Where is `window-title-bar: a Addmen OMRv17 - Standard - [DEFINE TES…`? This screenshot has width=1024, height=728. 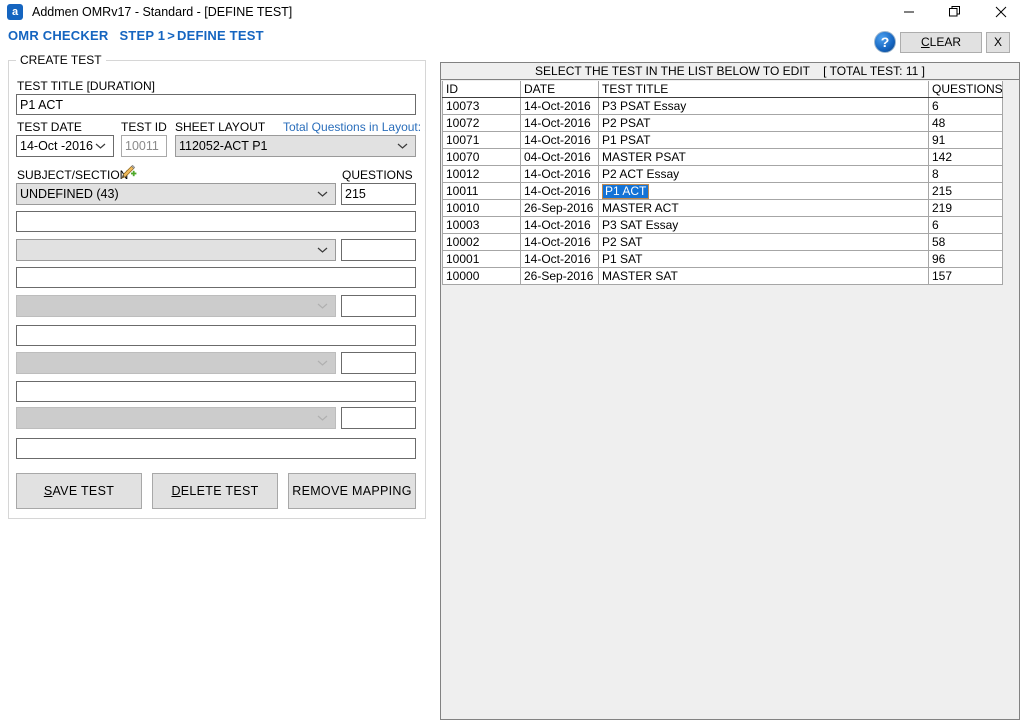
window-title-bar: a Addmen OMRv17 - Standard - [DEFINE TES… is located at coordinates (512, 12).